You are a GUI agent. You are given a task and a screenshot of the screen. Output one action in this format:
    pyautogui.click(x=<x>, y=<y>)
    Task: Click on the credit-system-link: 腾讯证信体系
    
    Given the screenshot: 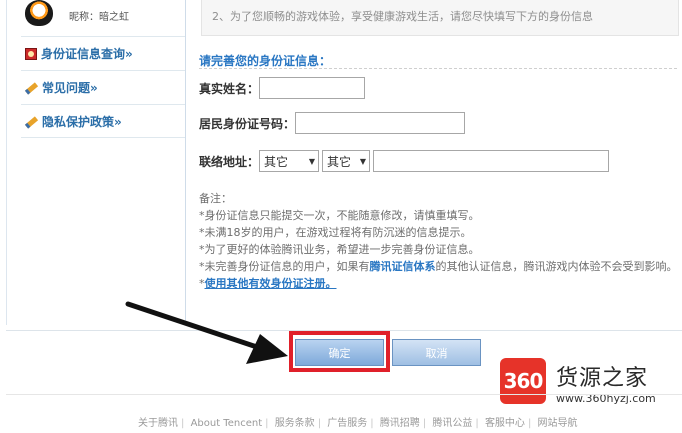 What is the action you would take?
    pyautogui.click(x=403, y=266)
    